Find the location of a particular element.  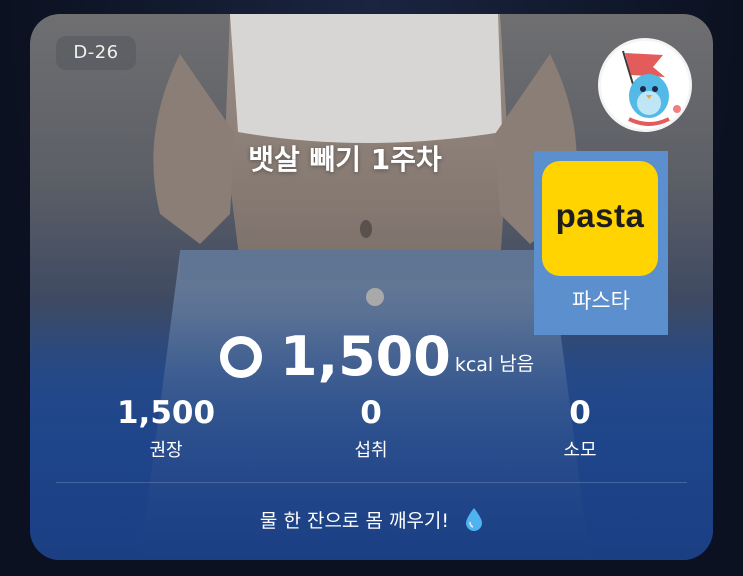

pasta-logo-text: pasta is located at coordinates (600, 215).